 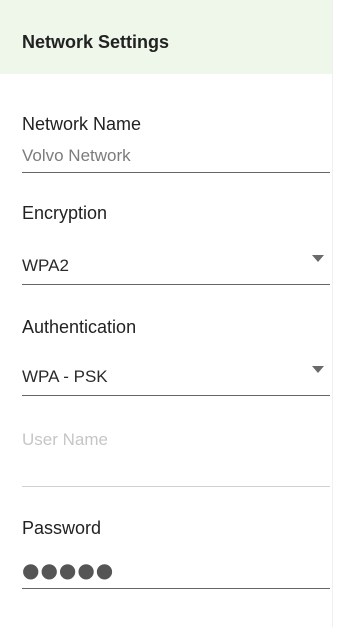 What do you see at coordinates (76, 156) in the screenshot?
I see `network-name-field: Volvo Network` at bounding box center [76, 156].